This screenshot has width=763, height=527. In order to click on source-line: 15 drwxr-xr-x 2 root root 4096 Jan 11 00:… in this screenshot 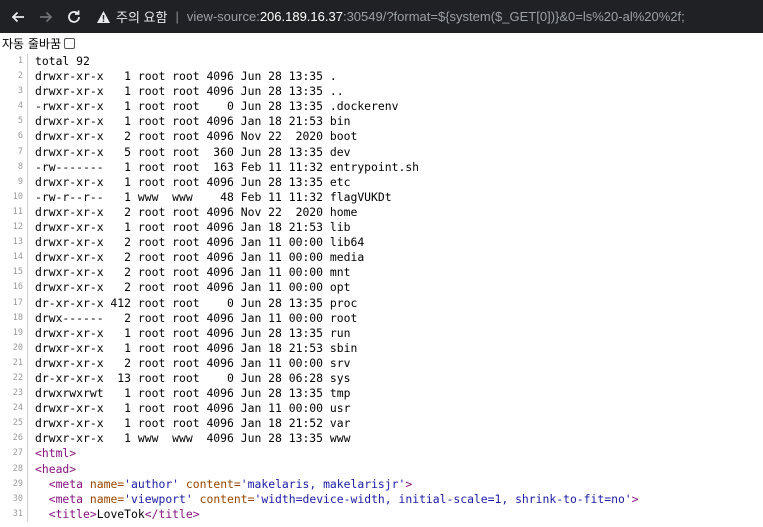, I will do `click(381, 273)`.